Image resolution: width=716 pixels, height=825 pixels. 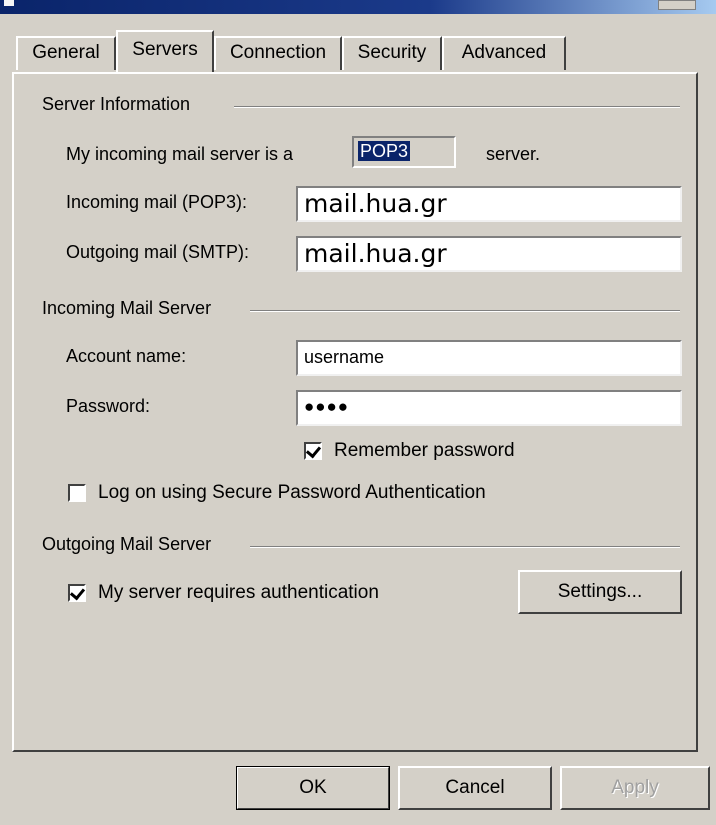 I want to click on tab-advanced: Advanced, so click(x=504, y=53).